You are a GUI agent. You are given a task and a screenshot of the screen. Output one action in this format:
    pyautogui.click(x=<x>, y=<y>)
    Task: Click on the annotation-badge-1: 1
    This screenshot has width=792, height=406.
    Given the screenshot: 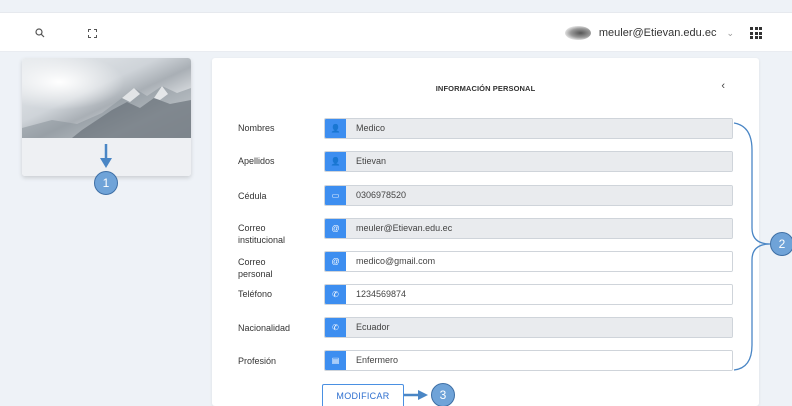 What is the action you would take?
    pyautogui.click(x=106, y=183)
    